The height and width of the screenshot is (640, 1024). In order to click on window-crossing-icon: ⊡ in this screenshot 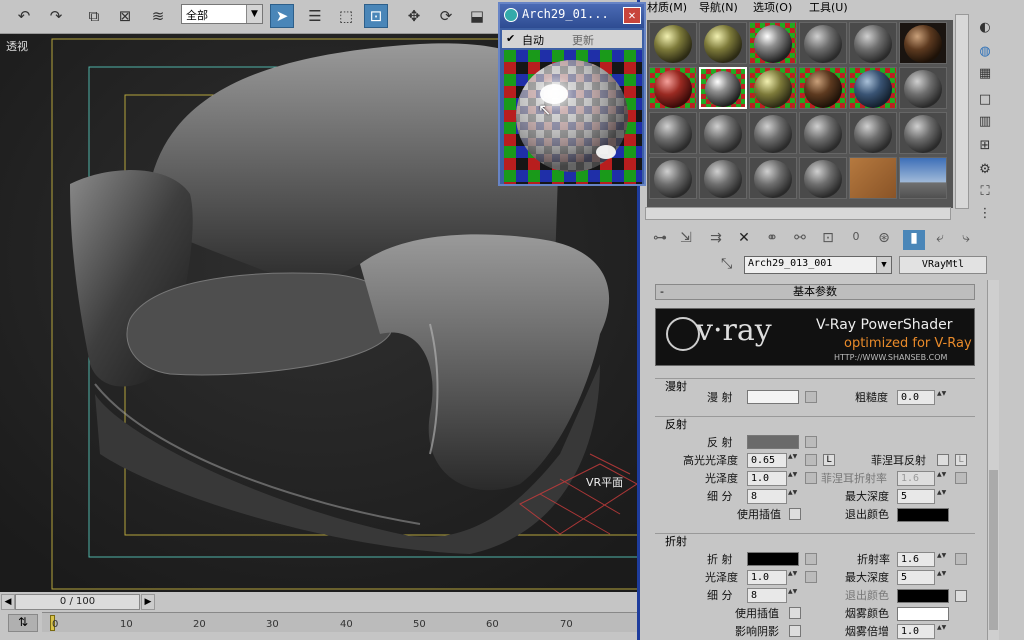, I will do `click(376, 16)`.